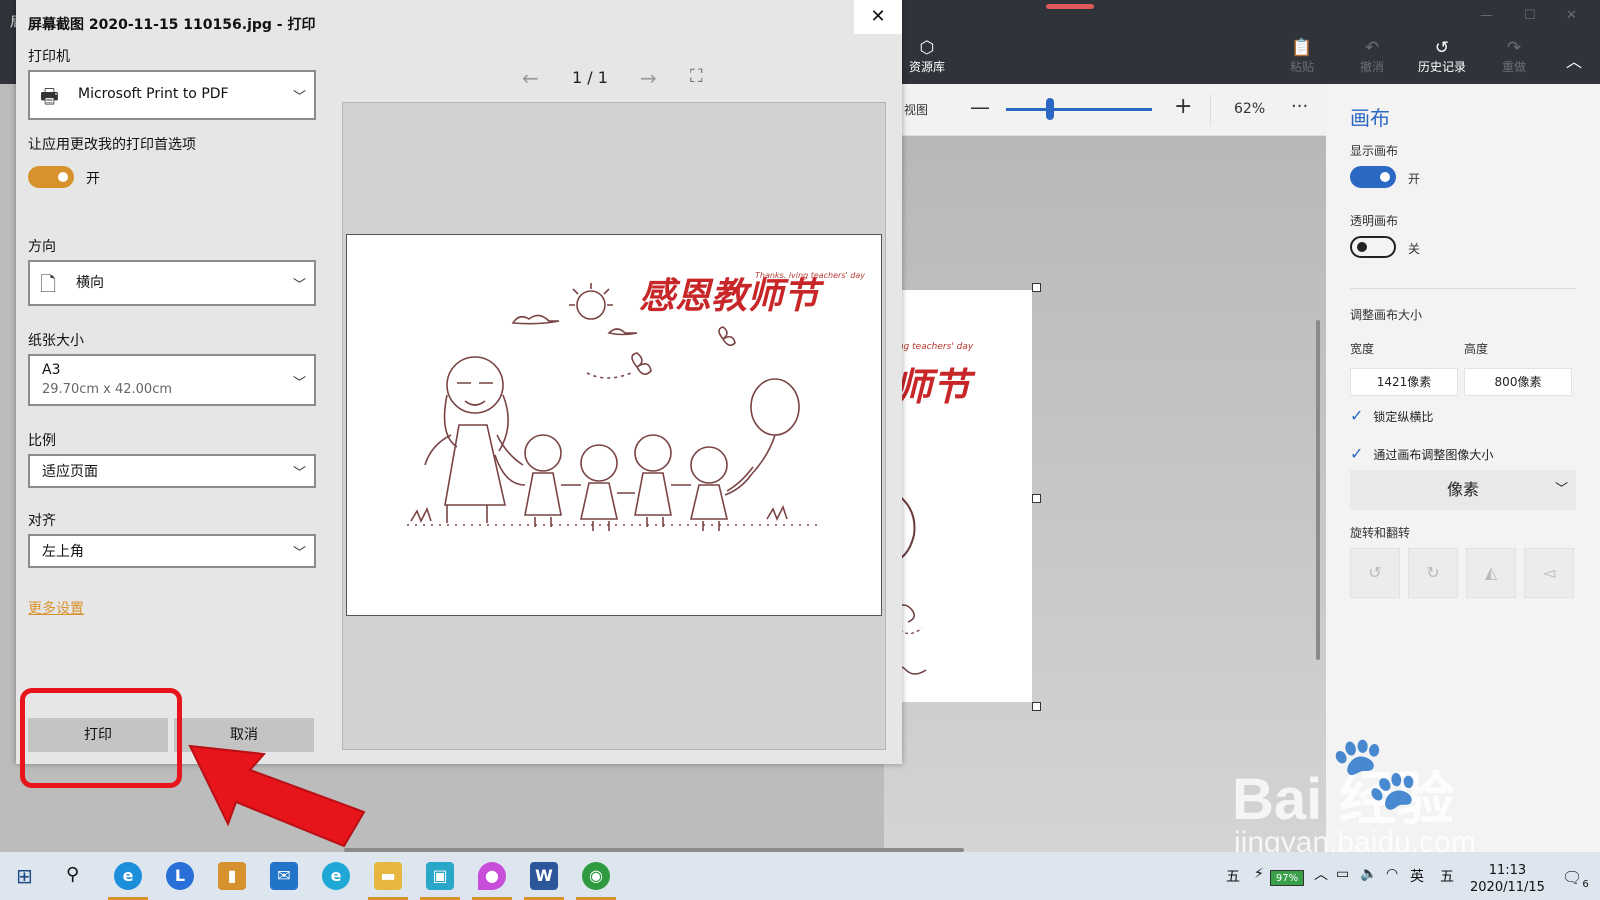 This screenshot has width=1600, height=900. I want to click on rotate-right-button: ↻, so click(1433, 573).